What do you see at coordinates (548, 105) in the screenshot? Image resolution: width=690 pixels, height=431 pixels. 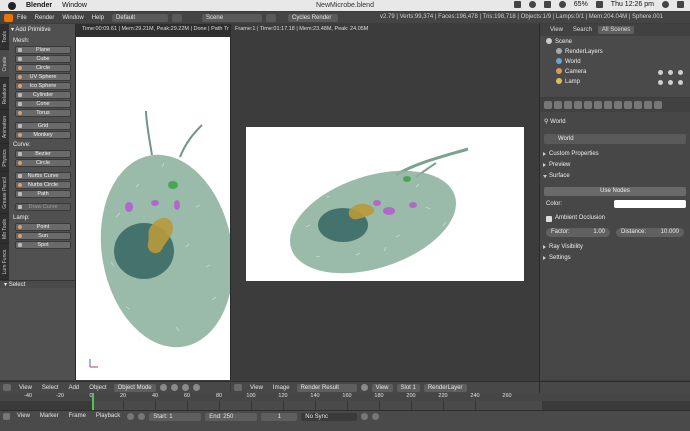 I see `render-tab-icon` at bounding box center [548, 105].